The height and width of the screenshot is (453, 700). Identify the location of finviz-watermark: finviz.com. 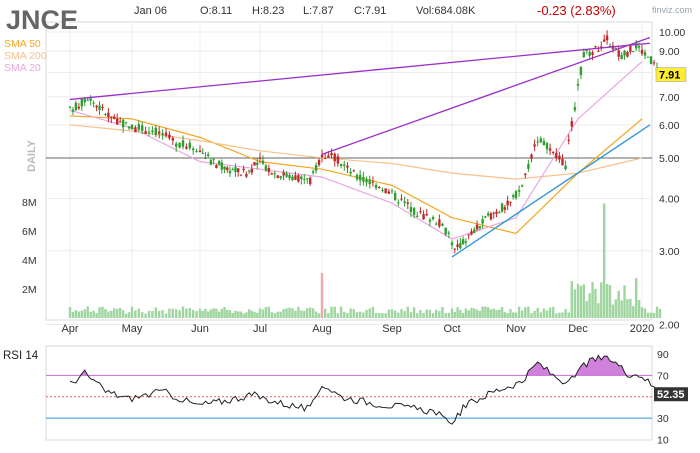
(672, 10).